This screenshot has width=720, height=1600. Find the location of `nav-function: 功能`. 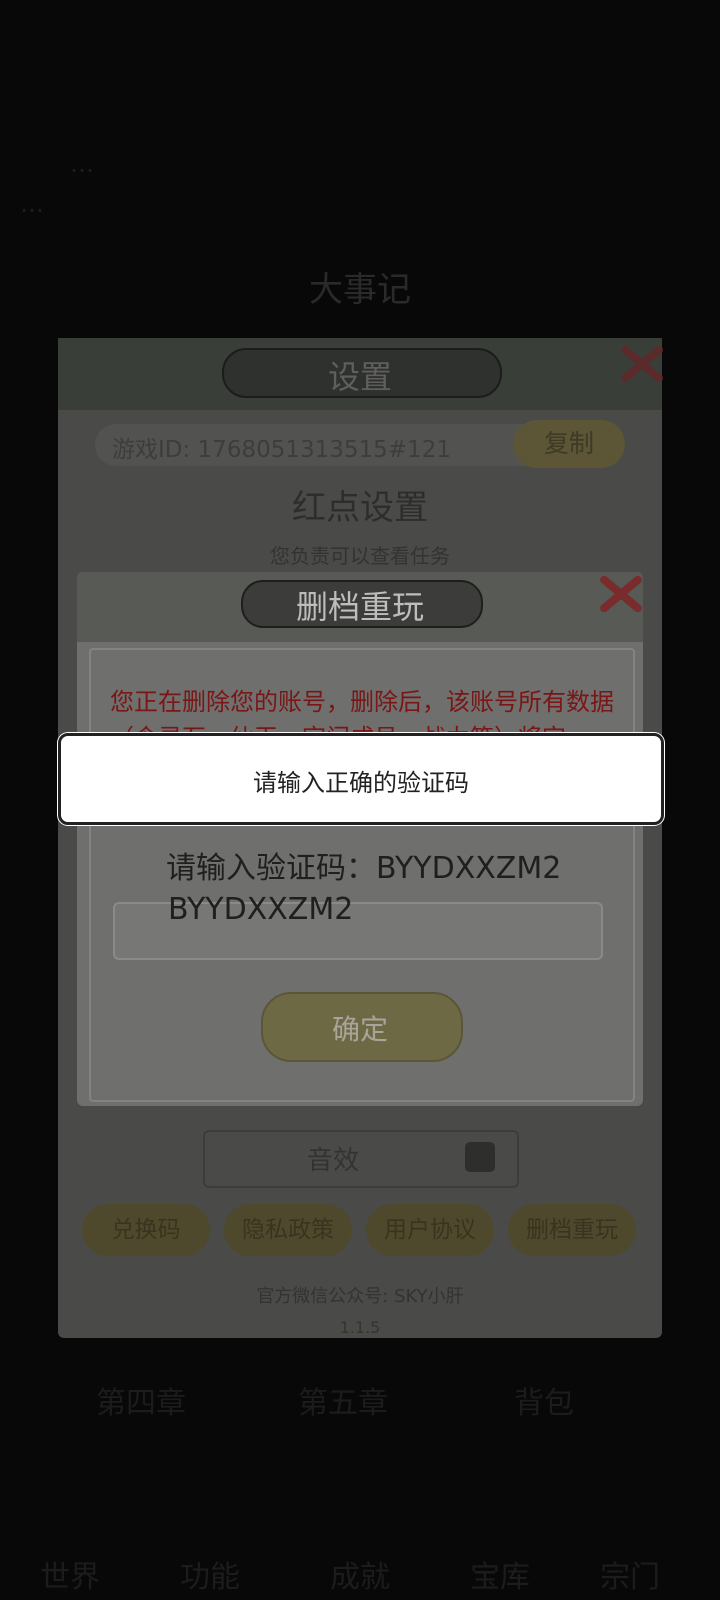

nav-function: 功能 is located at coordinates (210, 1574).